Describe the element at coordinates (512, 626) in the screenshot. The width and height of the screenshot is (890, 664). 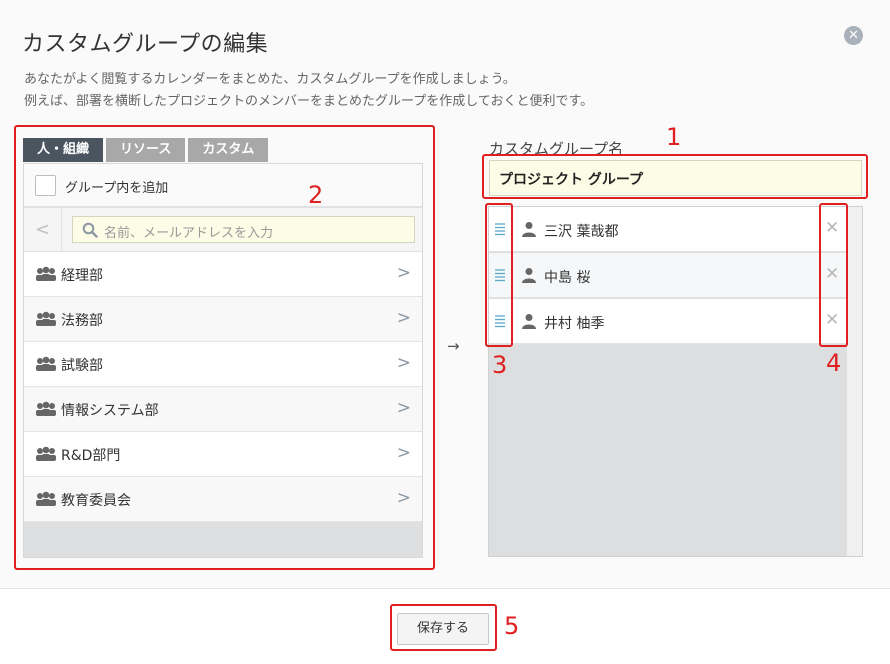
I see `annotation-number-5: 5` at that location.